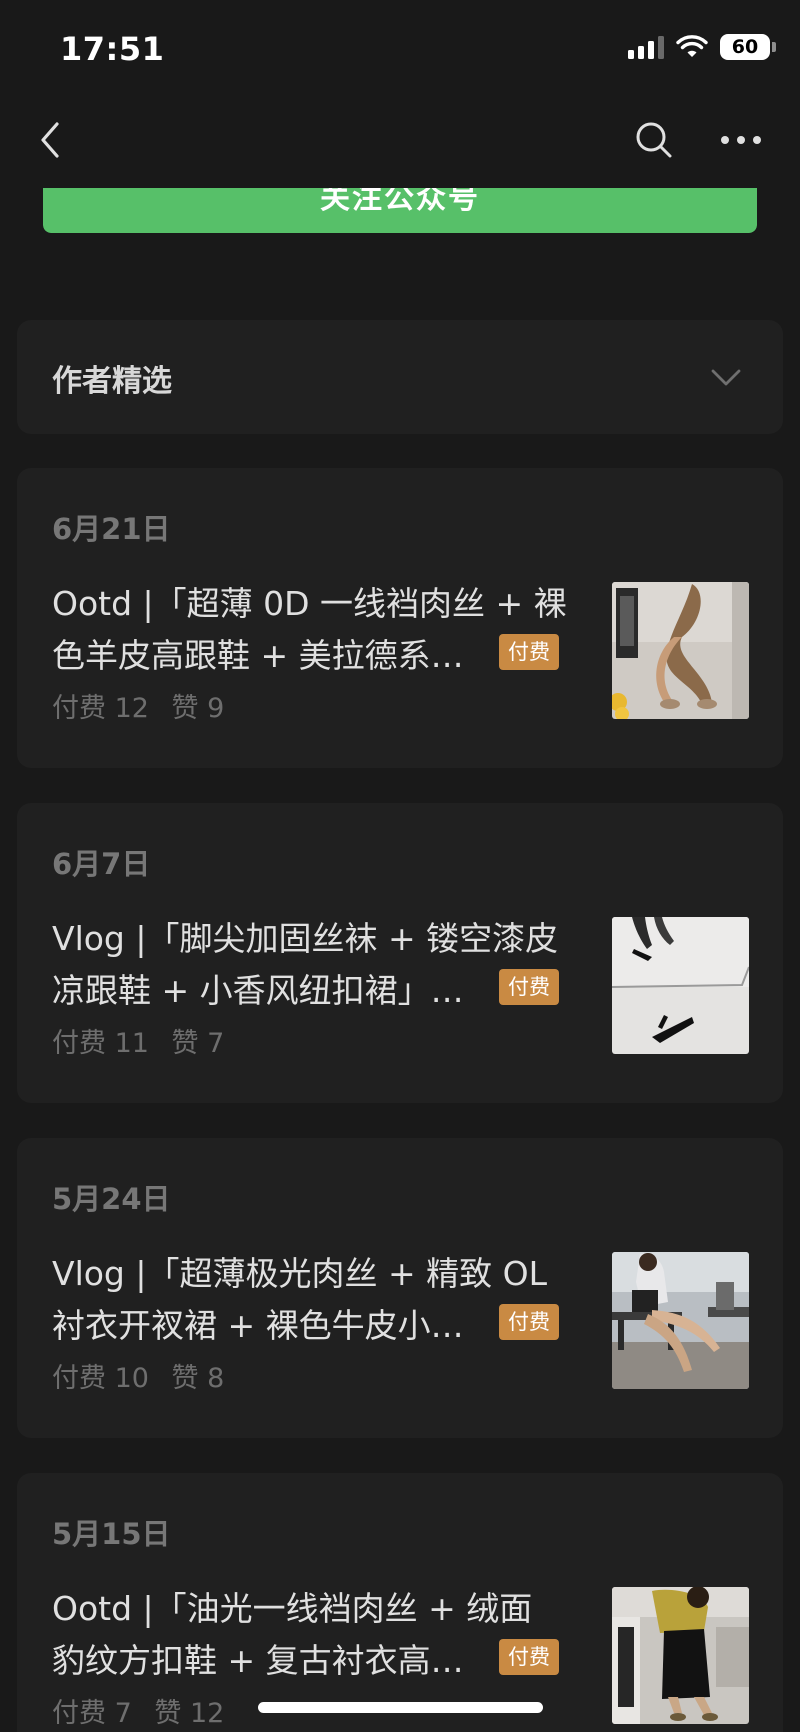 This screenshot has height=1732, width=800. I want to click on search-icon, so click(654, 140).